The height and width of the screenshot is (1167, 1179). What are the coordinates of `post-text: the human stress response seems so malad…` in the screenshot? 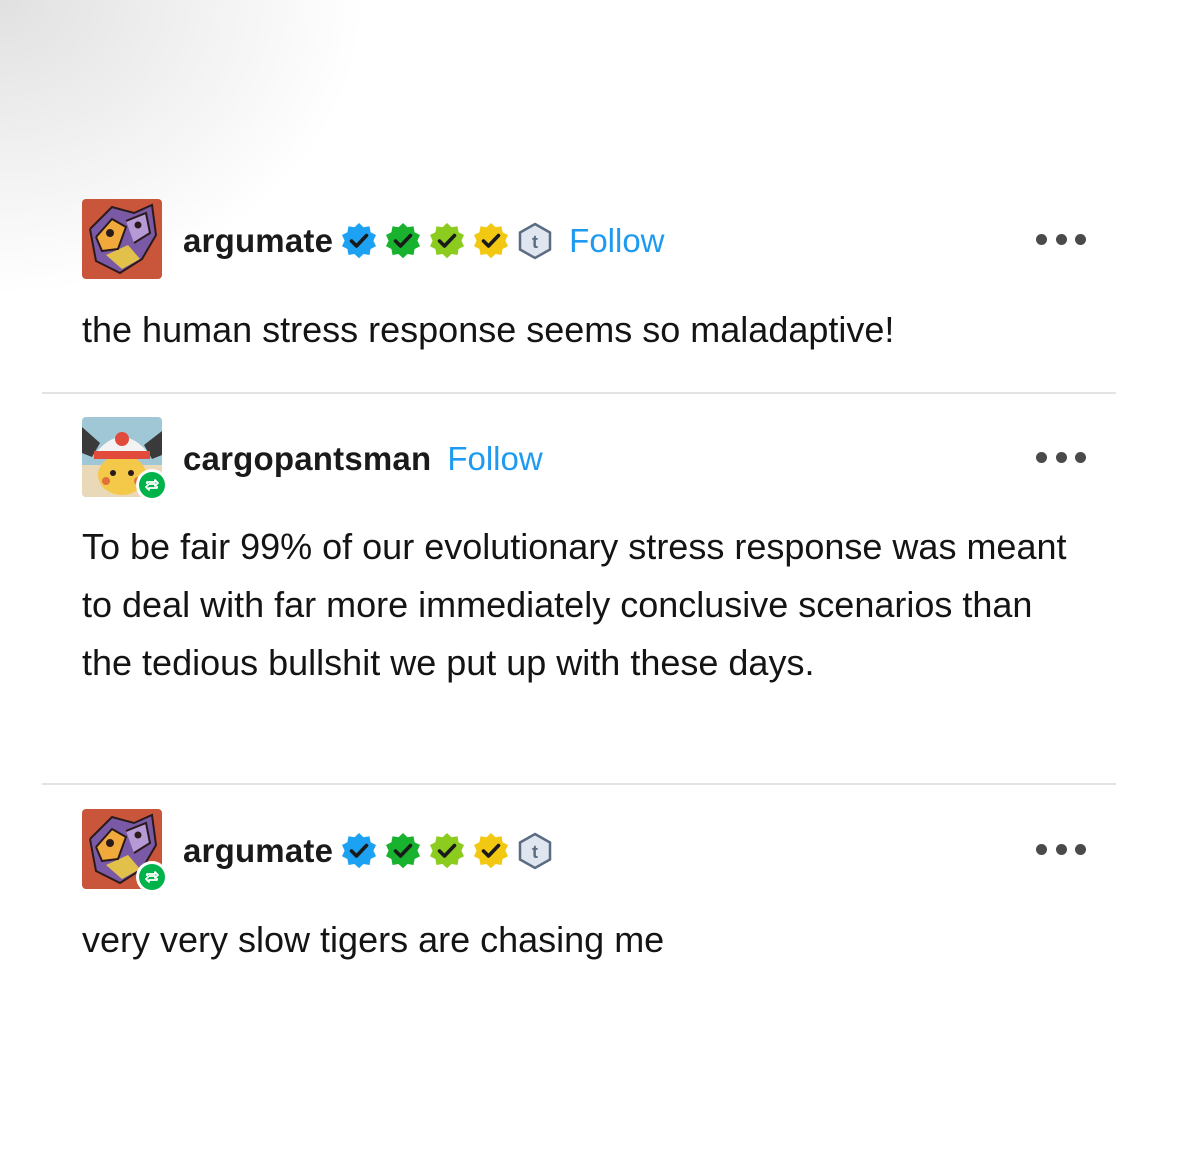 It's located at (488, 329).